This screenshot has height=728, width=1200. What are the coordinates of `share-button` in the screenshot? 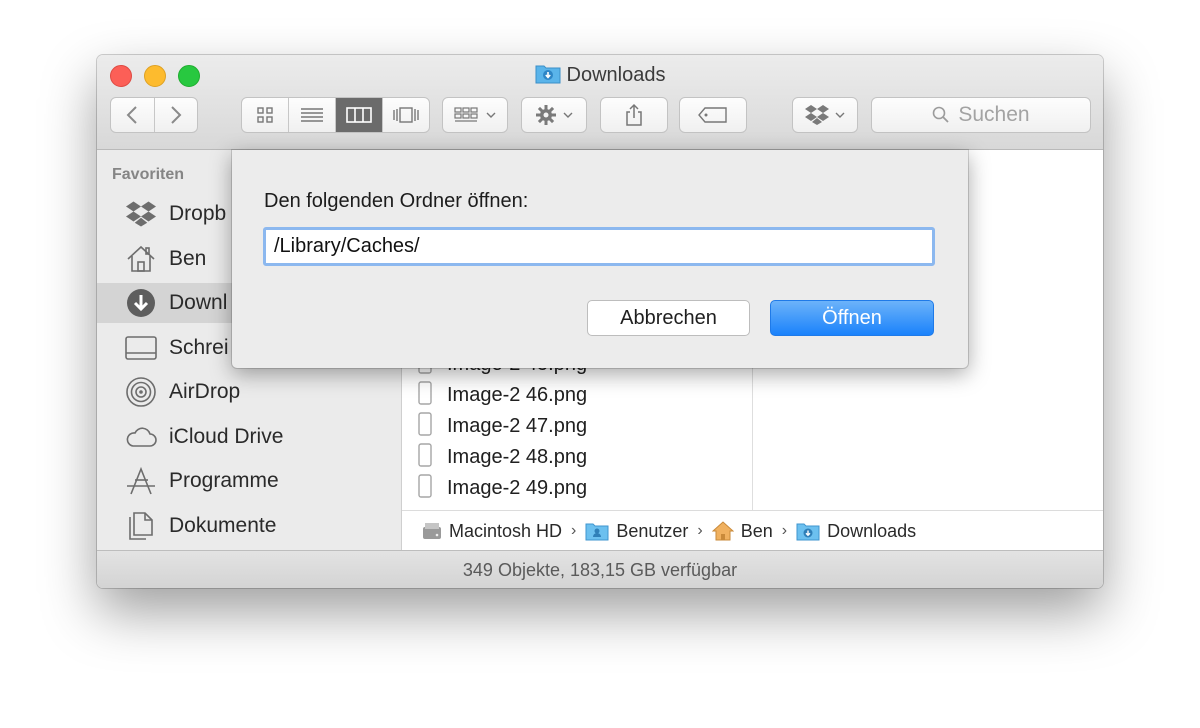 It's located at (634, 115).